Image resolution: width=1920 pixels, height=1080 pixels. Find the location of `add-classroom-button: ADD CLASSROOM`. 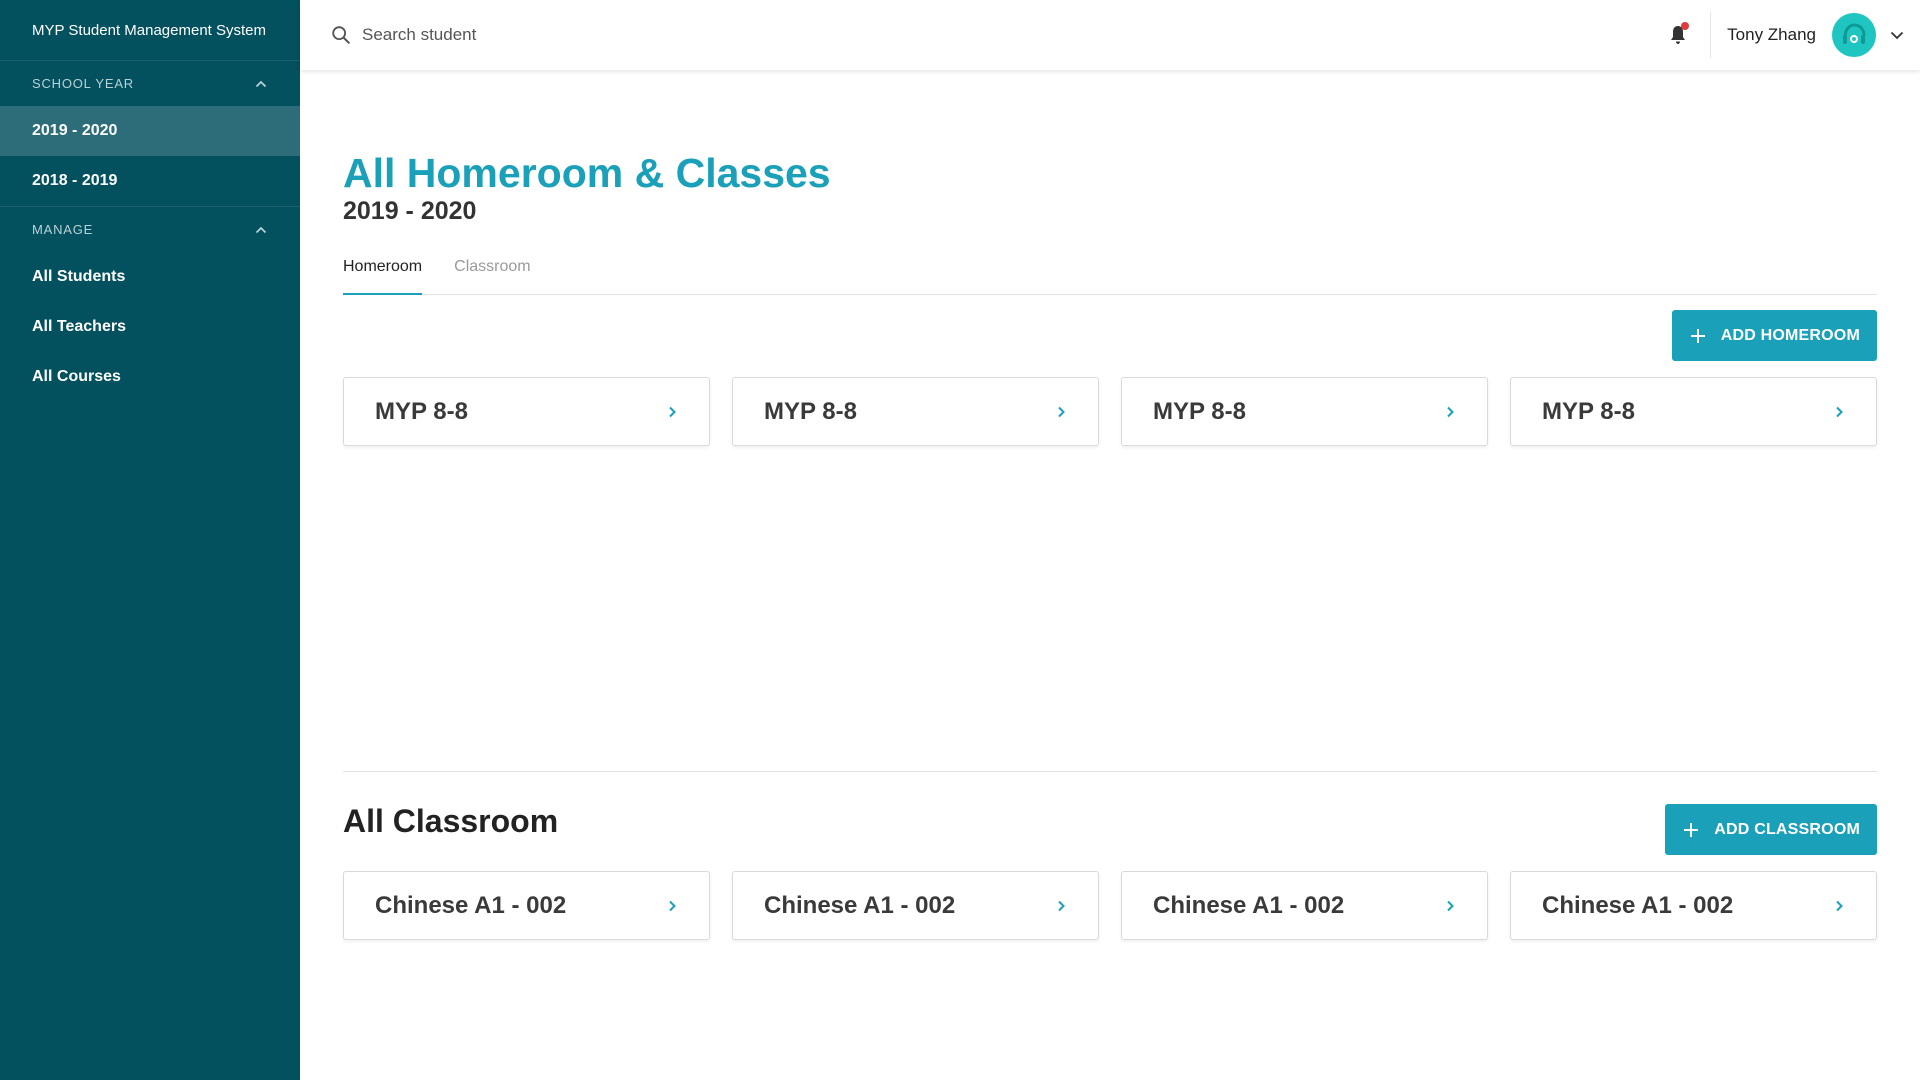

add-classroom-button: ADD CLASSROOM is located at coordinates (1771, 829).